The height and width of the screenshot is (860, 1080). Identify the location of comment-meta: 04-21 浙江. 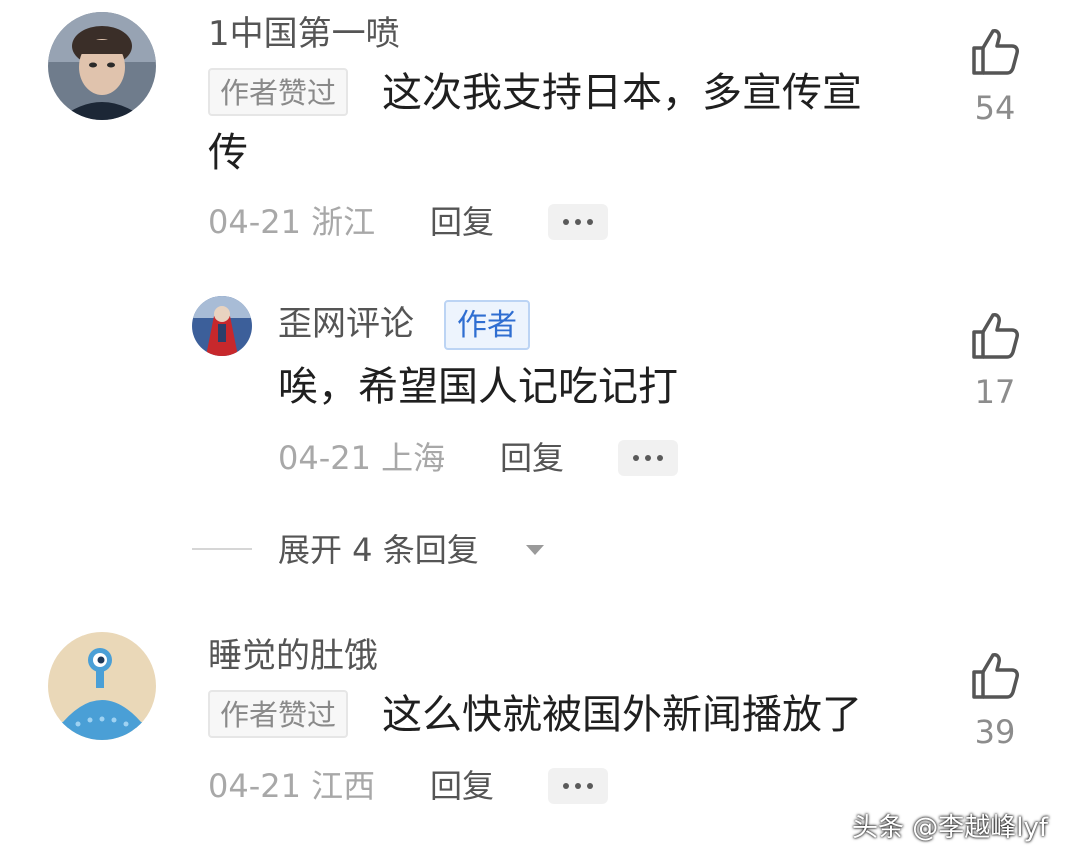
(291, 222).